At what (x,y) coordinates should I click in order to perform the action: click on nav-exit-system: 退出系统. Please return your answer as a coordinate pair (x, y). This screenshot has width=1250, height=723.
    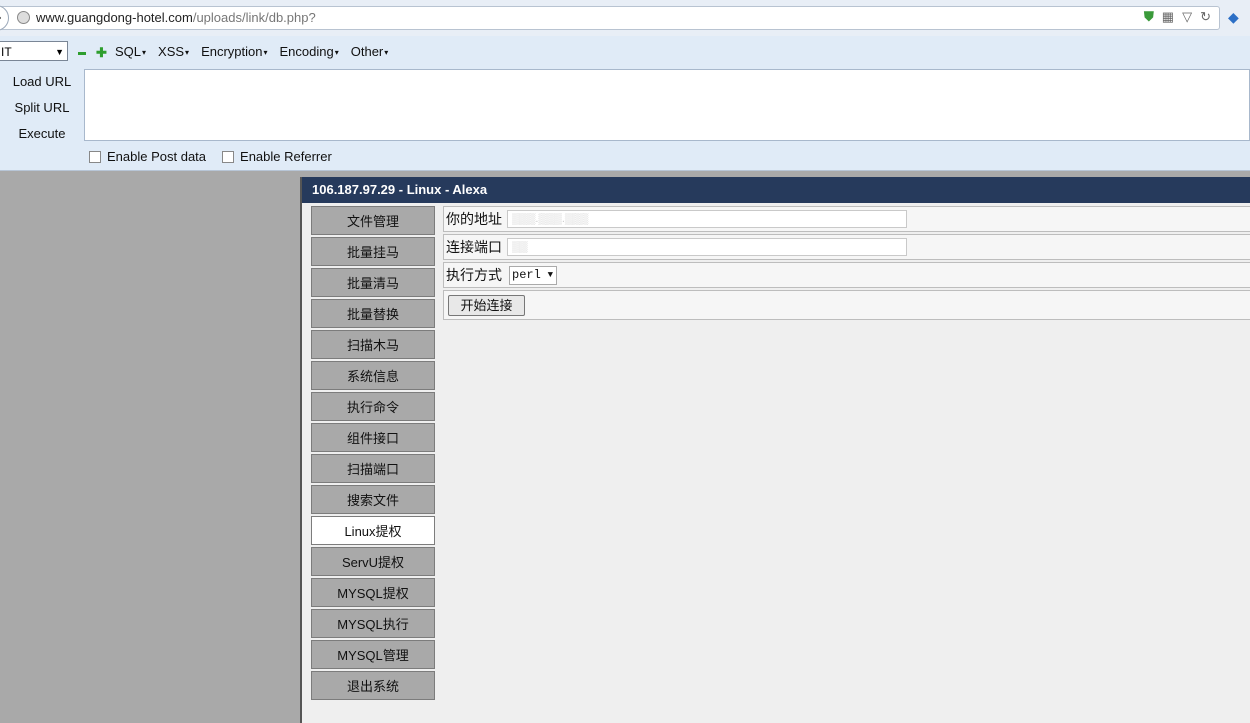
    Looking at the image, I should click on (373, 685).